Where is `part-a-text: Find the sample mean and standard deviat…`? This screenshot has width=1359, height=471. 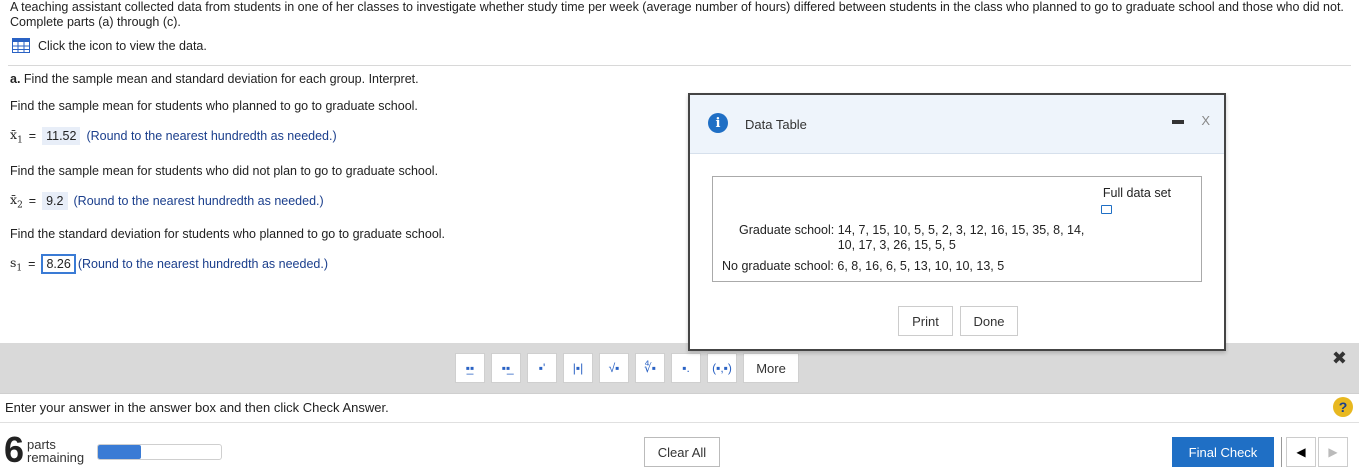
part-a-text: Find the sample mean and standard deviat… is located at coordinates (221, 79).